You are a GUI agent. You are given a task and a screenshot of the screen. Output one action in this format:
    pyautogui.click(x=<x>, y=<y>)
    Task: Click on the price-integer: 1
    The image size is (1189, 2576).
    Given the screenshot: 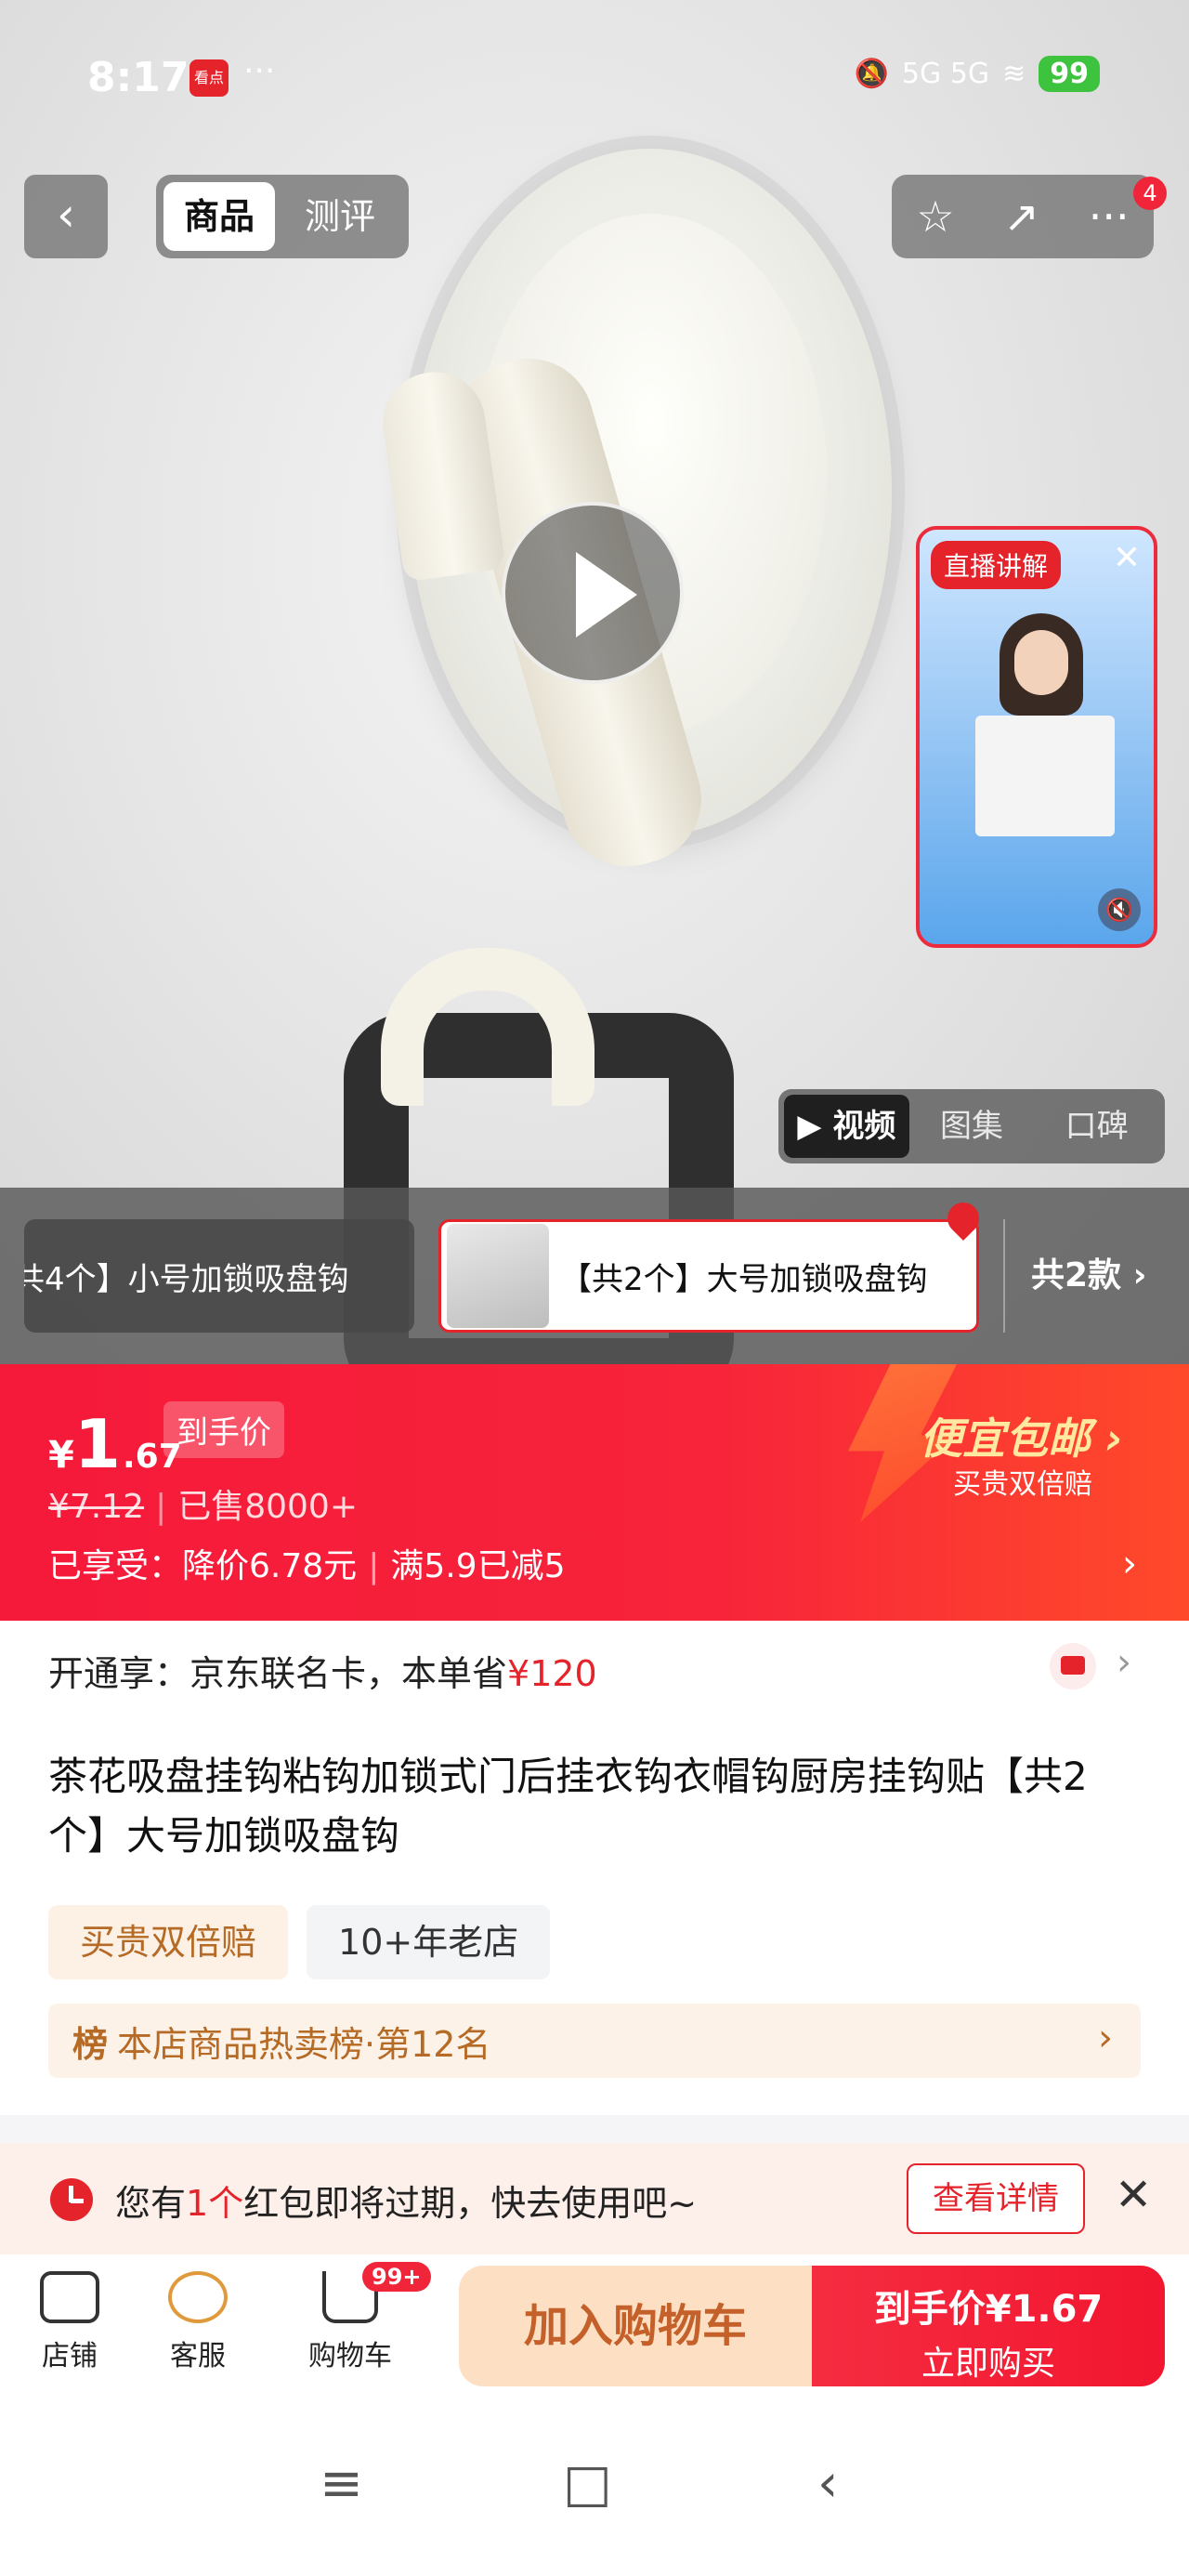 What is the action you would take?
    pyautogui.click(x=97, y=1444)
    